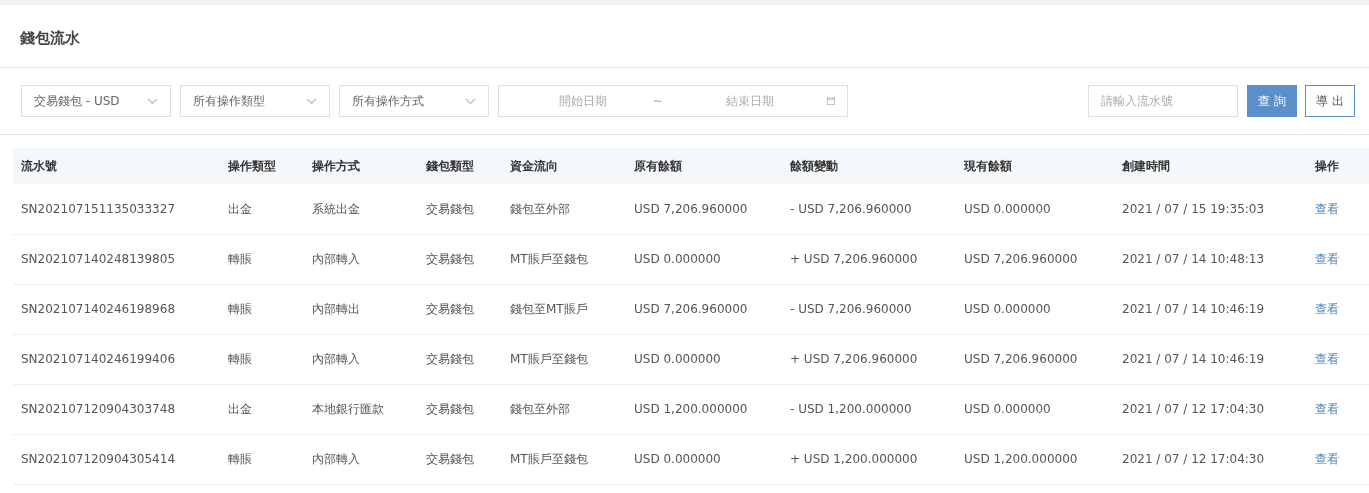 This screenshot has height=493, width=1369. What do you see at coordinates (1163, 101) in the screenshot?
I see `search-field: 請輸入流水號` at bounding box center [1163, 101].